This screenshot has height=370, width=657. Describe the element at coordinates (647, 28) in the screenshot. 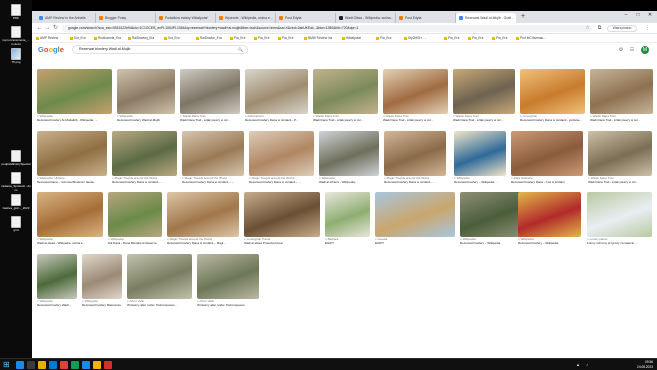

I see `menu-kebab-icon: ⋮` at that location.